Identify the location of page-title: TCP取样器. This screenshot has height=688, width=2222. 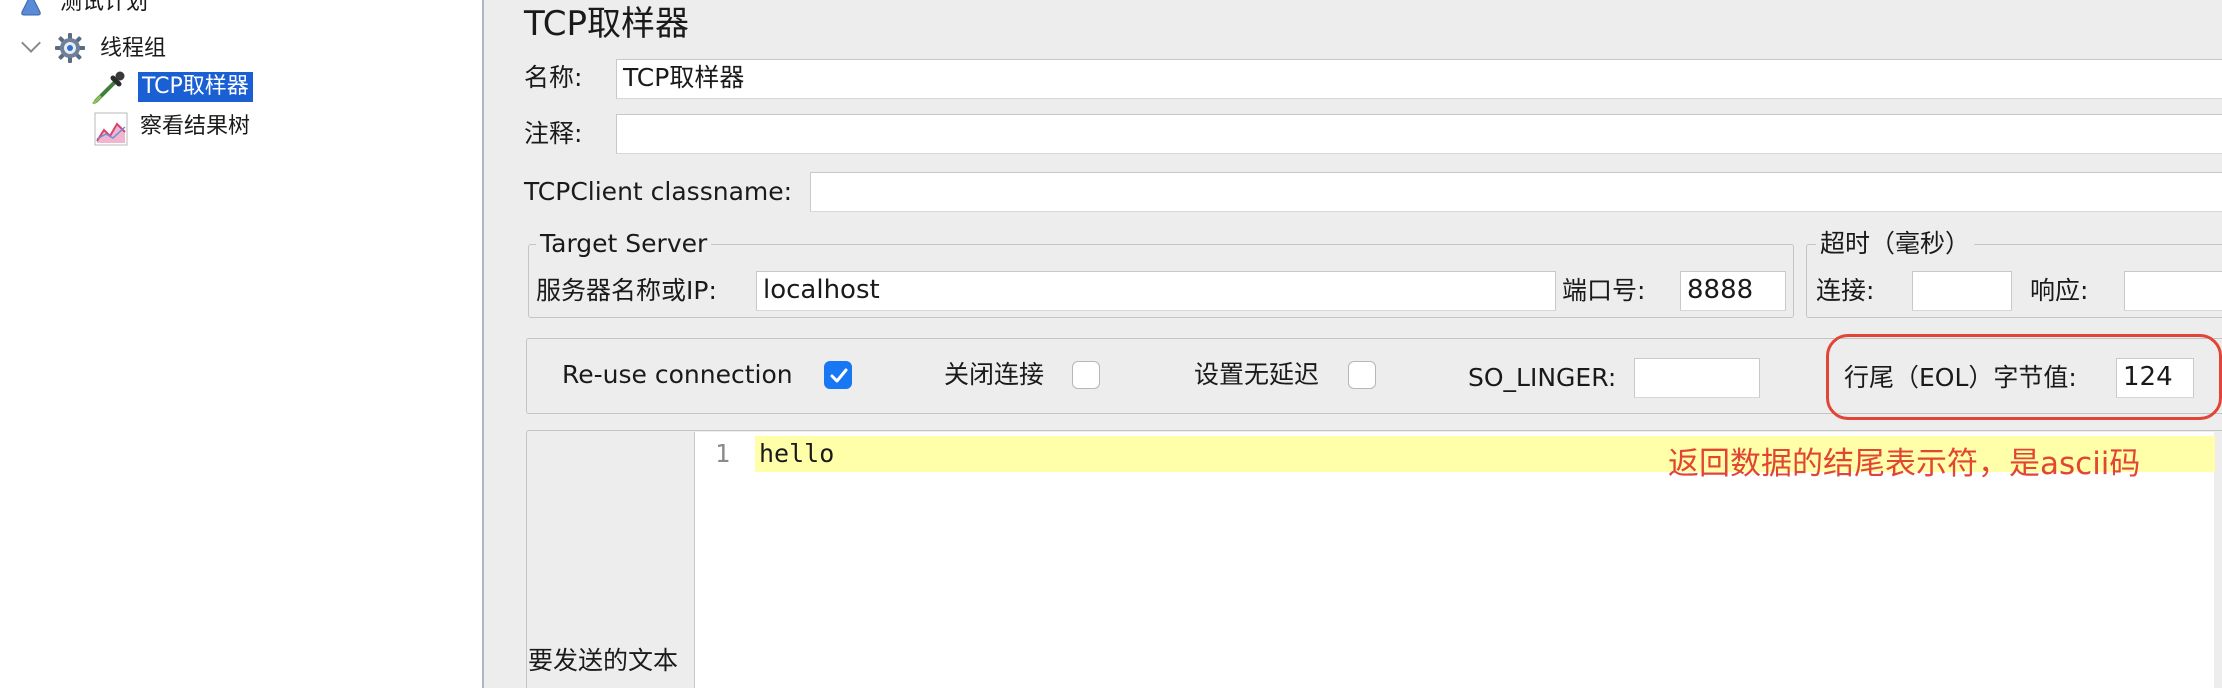
(607, 24).